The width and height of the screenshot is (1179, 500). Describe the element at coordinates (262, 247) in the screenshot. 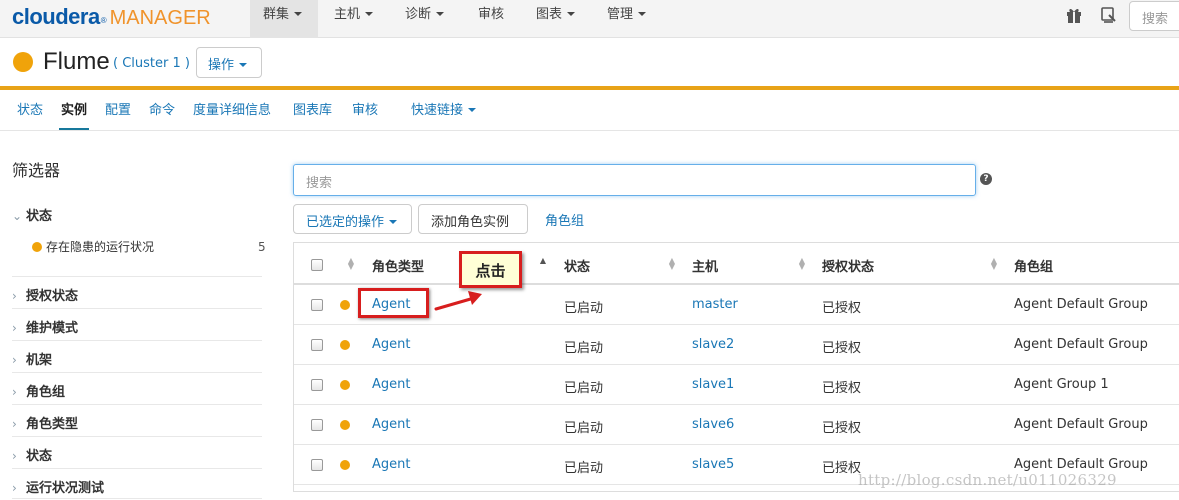

I see `filter-item-count: 5` at that location.